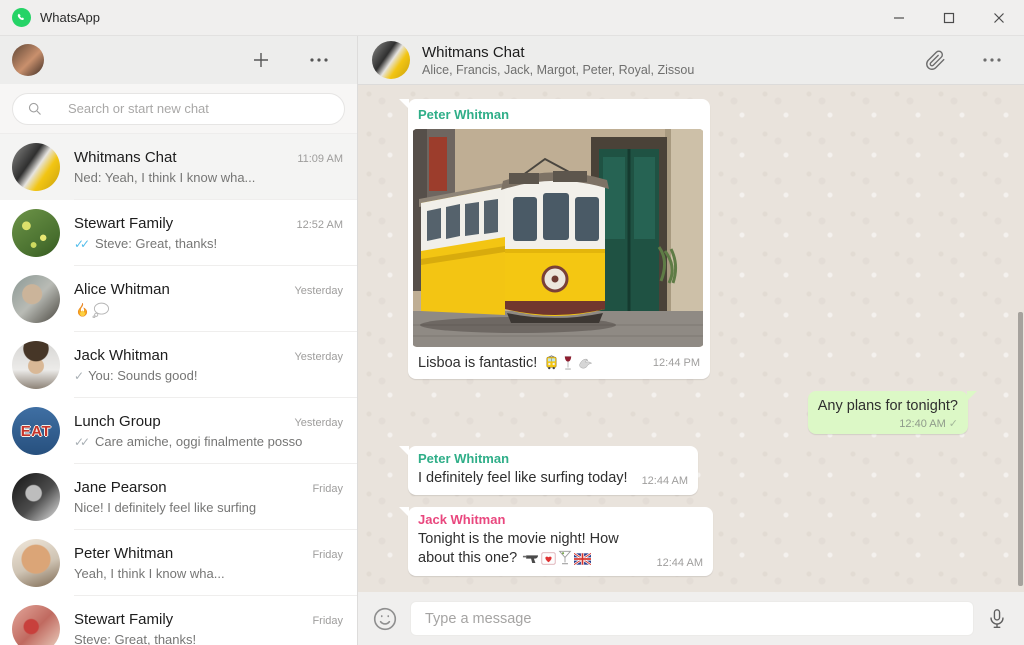 The height and width of the screenshot is (645, 1024). Describe the element at coordinates (999, 17) in the screenshot. I see `close-icon` at that location.